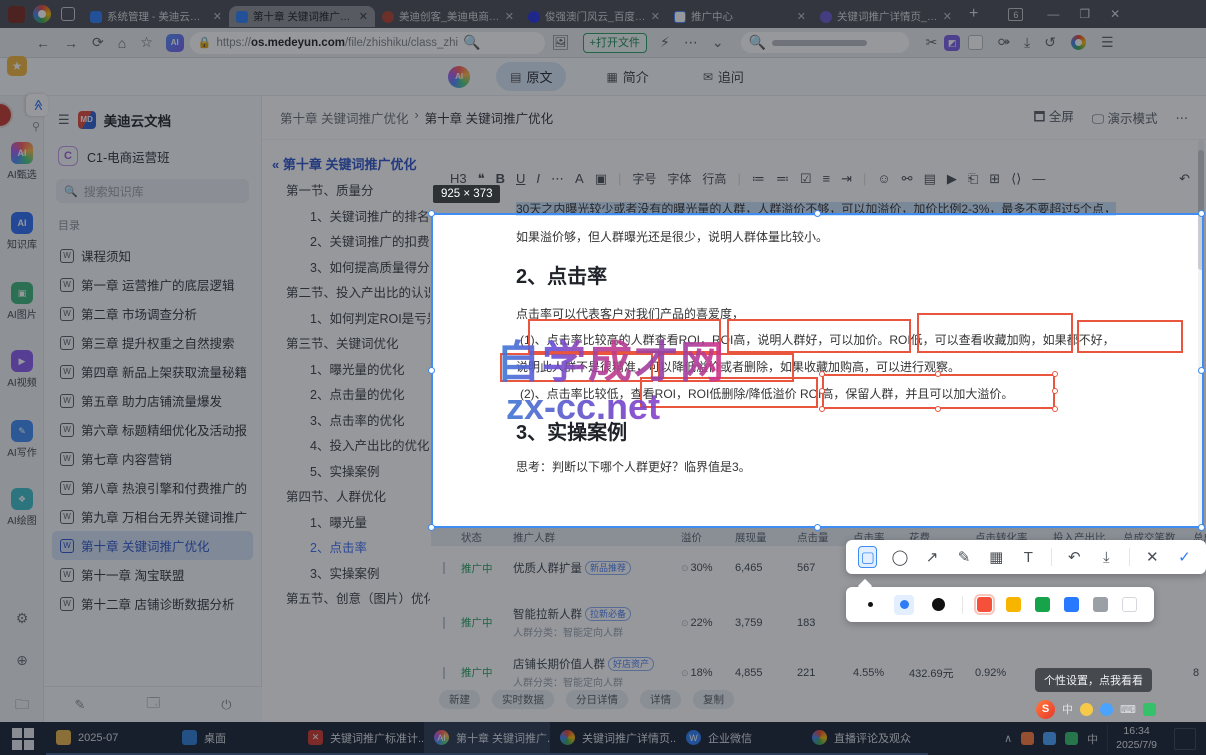 The image size is (1206, 755). Describe the element at coordinates (1100, 604) in the screenshot. I see `color-gray` at that location.